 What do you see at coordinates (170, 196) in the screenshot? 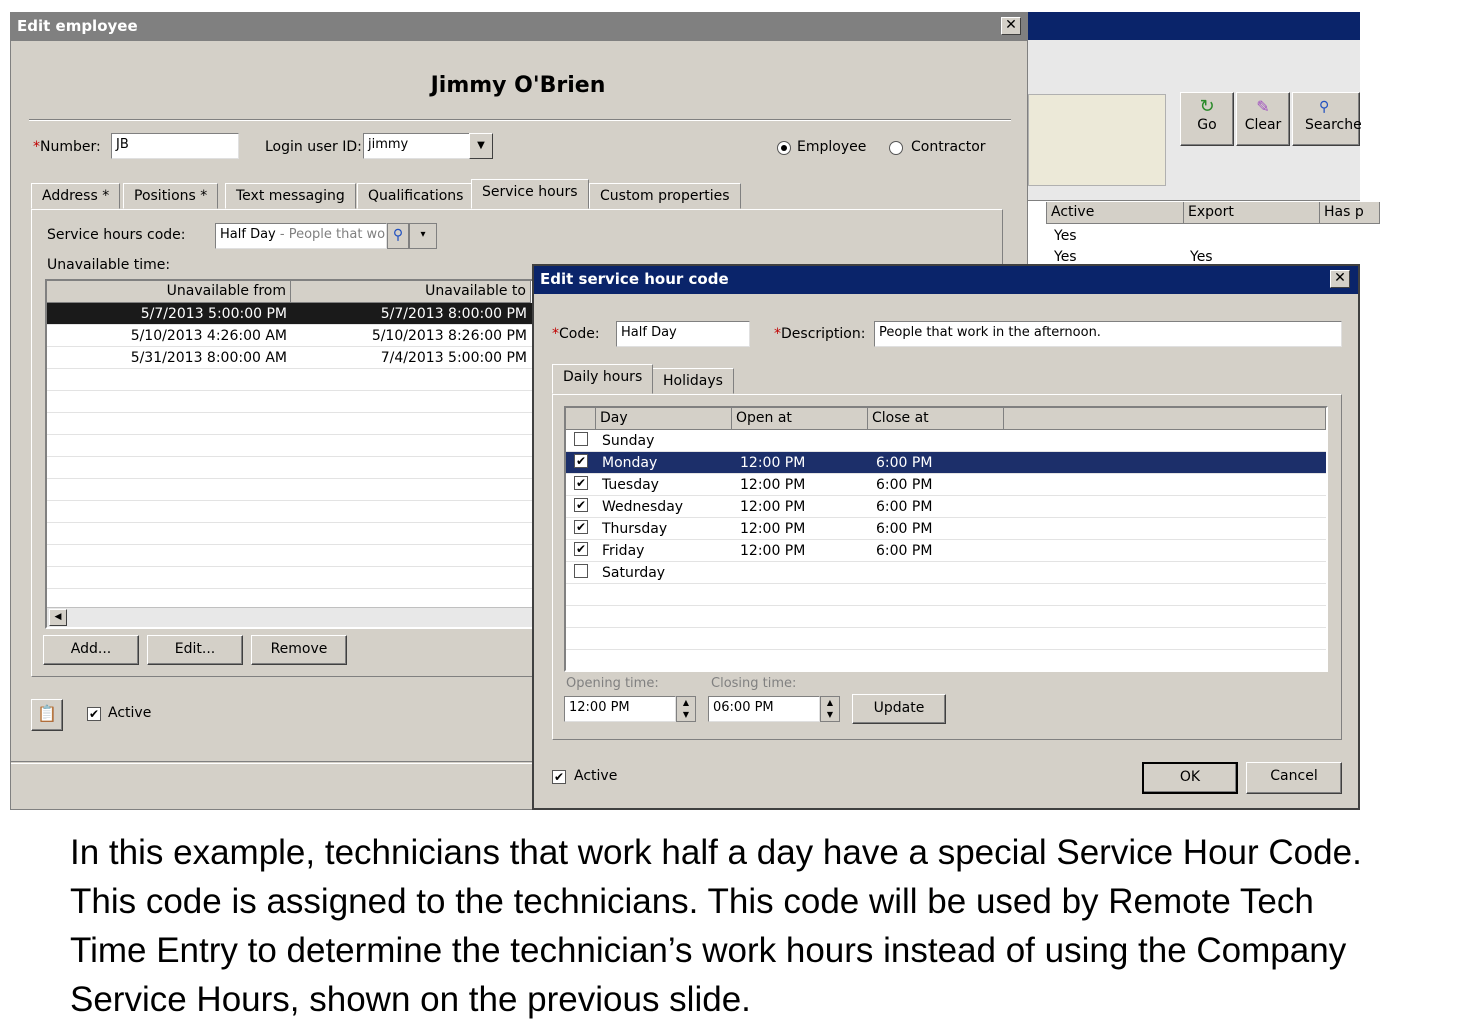
I see `tab-positions: Positions *` at bounding box center [170, 196].